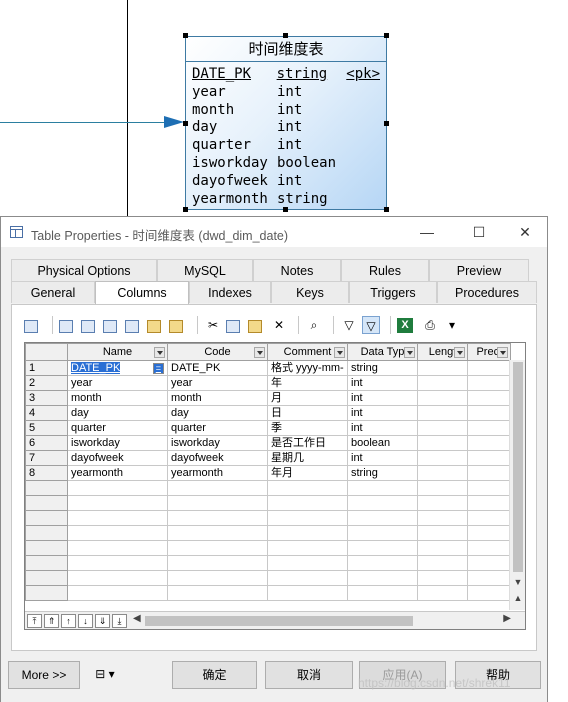  Describe the element at coordinates (53, 292) in the screenshot. I see `tab-general: General` at that location.